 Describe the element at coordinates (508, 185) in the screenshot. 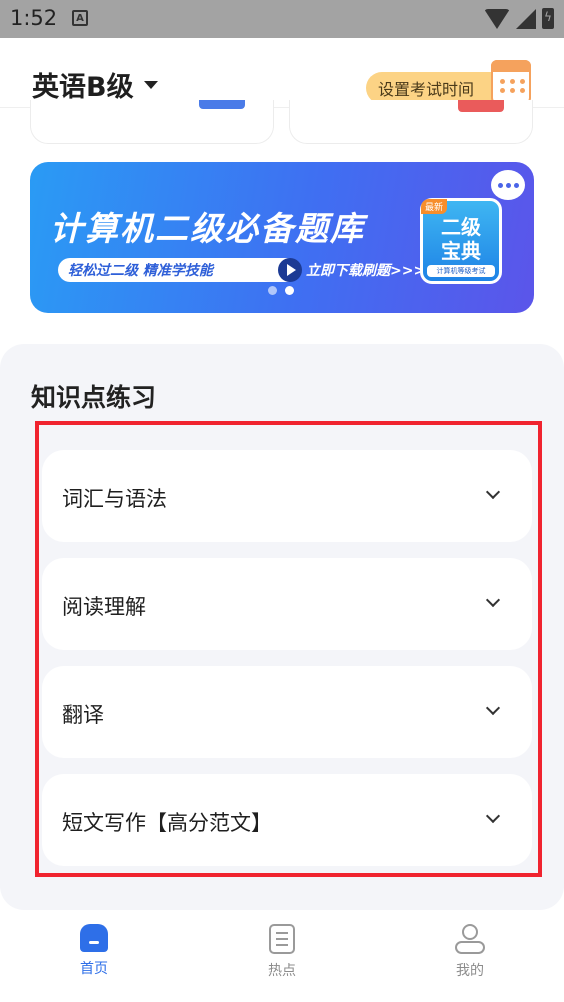

I see `chat-bubble-icon` at that location.